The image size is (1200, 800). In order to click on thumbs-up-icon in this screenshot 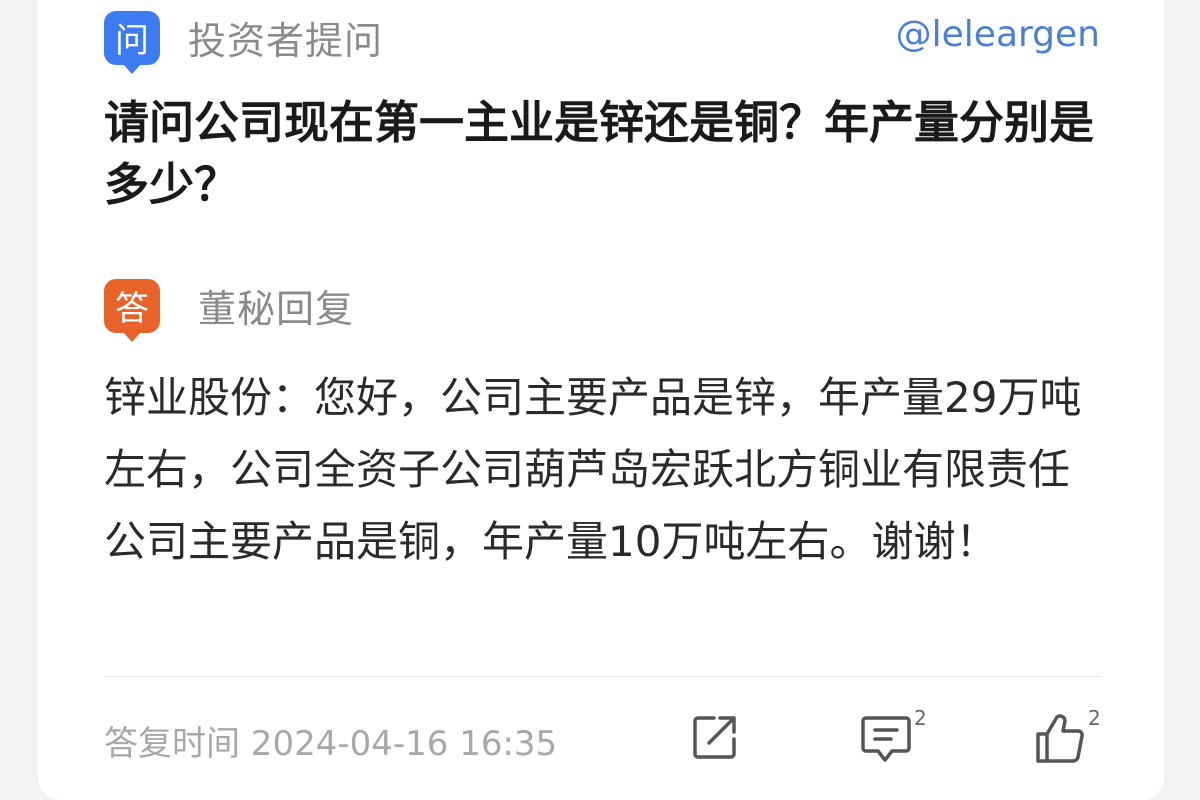, I will do `click(1060, 738)`.